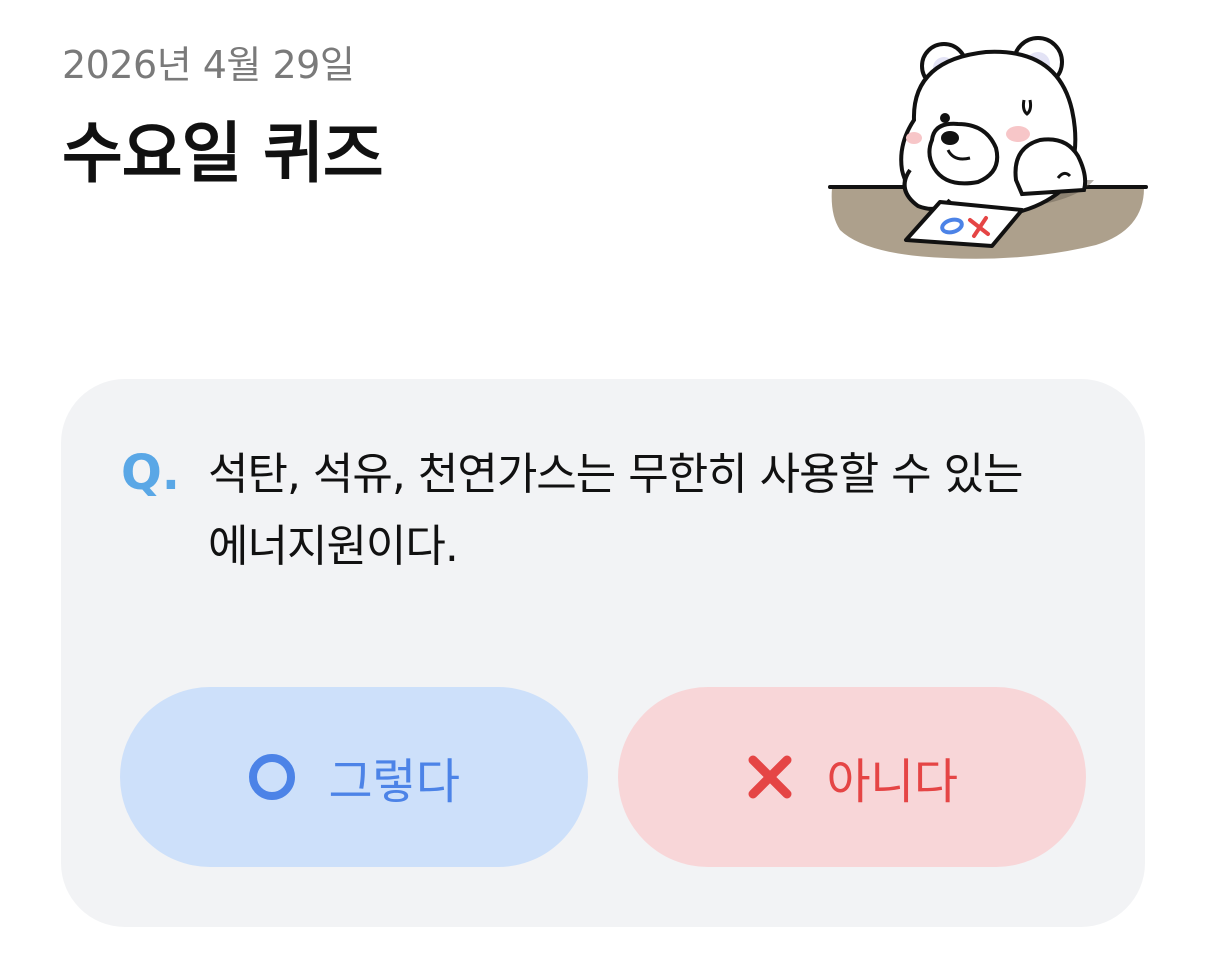  I want to click on question-text: 석탄, 석유, 천연가스는 무한히 사용할 수 있는 에너지원이다., so click(648, 511).